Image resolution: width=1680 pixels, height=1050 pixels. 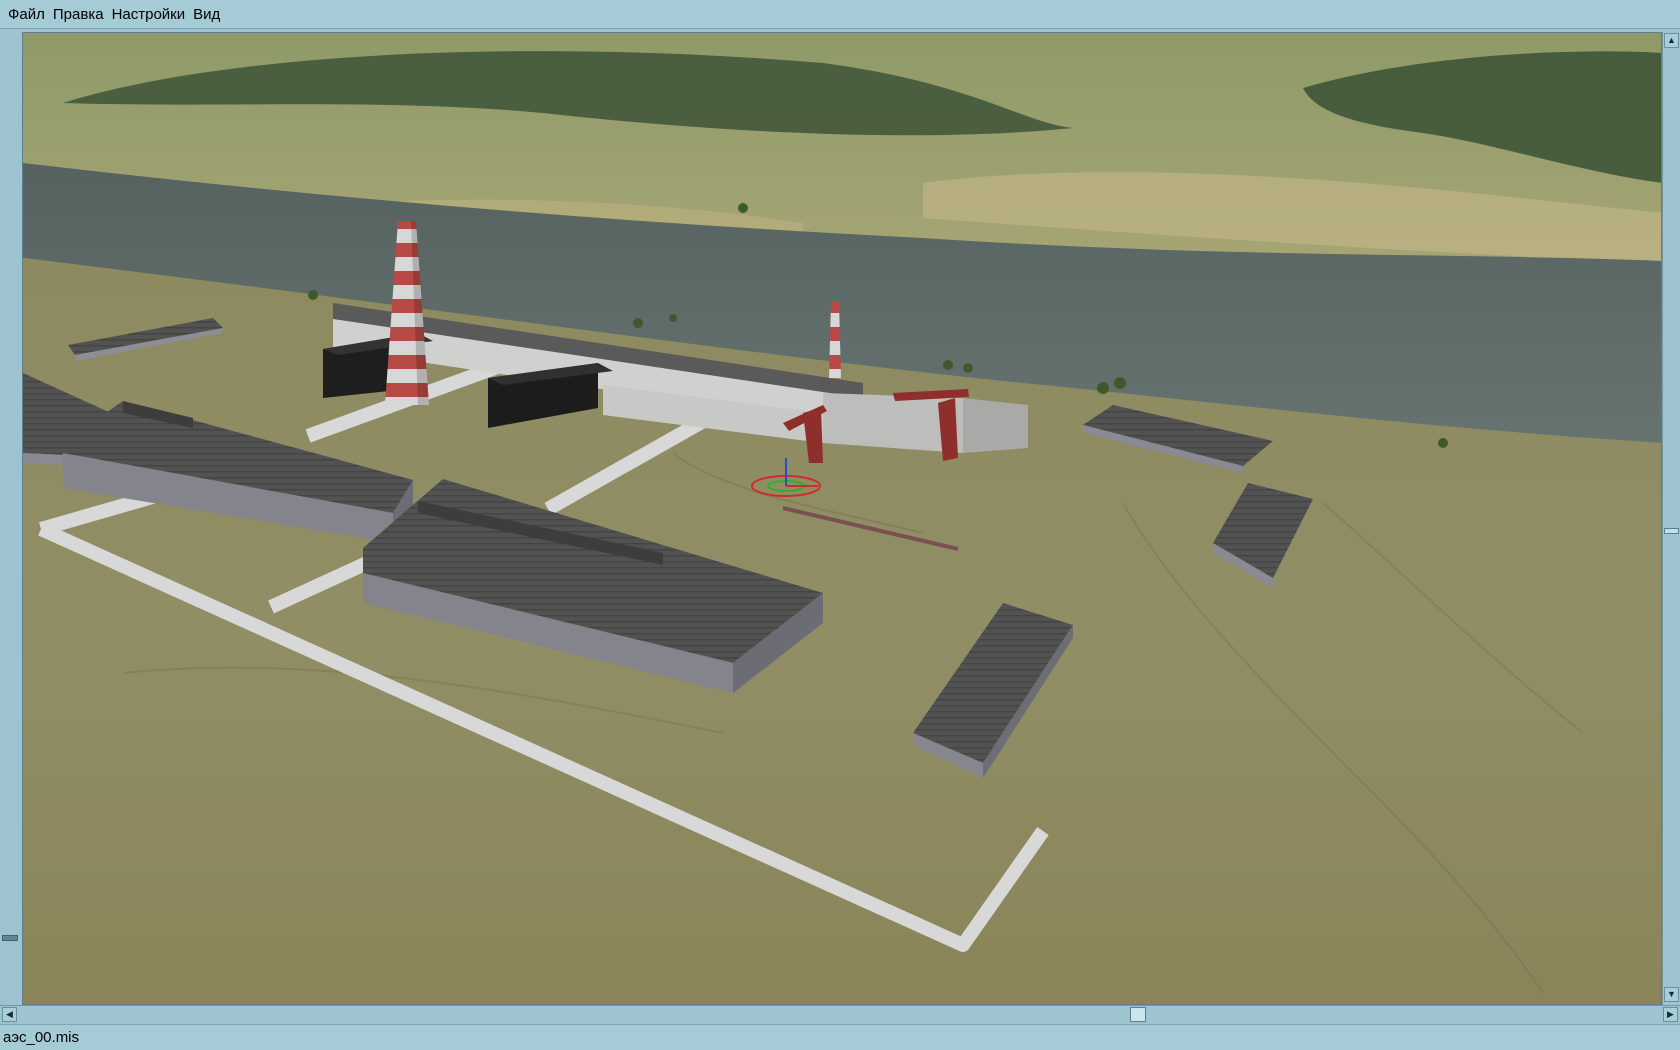 I want to click on horizontal-scrollbar: ◀ ▶, so click(x=840, y=1014).